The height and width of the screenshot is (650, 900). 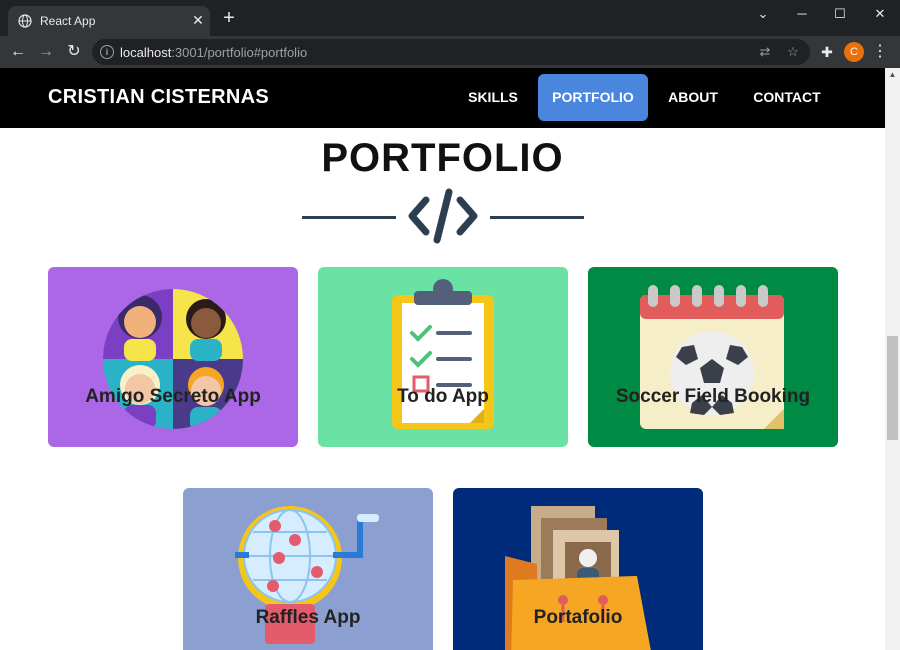 I want to click on more-menu-icon: ⋮, so click(x=880, y=52).